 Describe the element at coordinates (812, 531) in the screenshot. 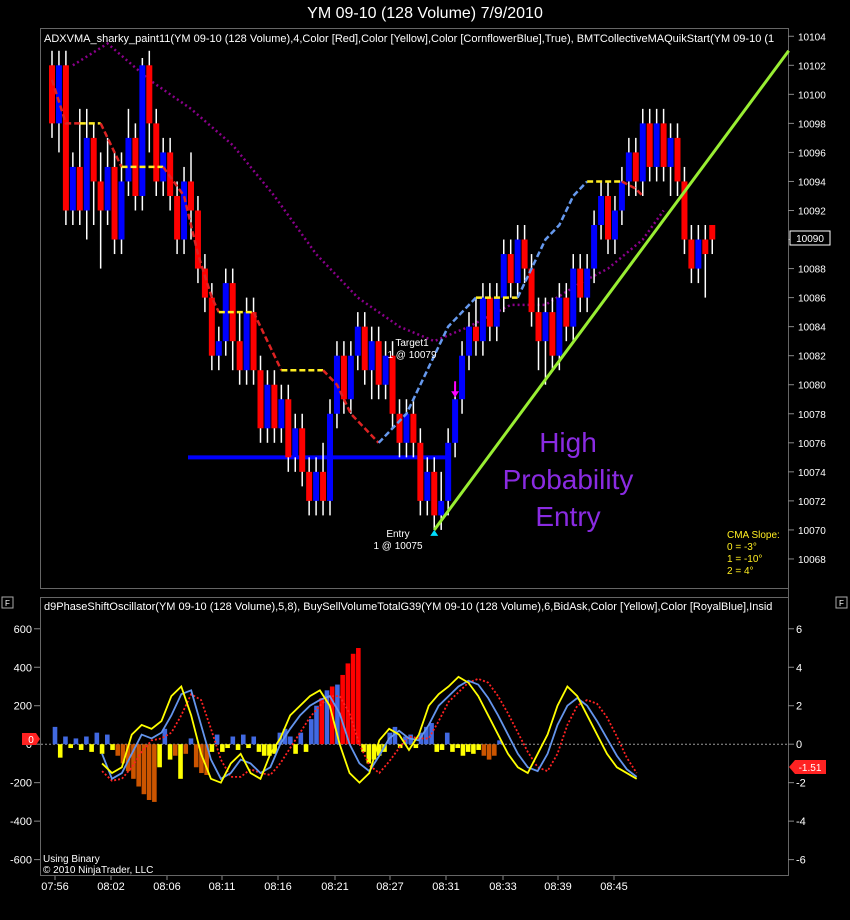

I see `price-tick-label: 10070` at that location.